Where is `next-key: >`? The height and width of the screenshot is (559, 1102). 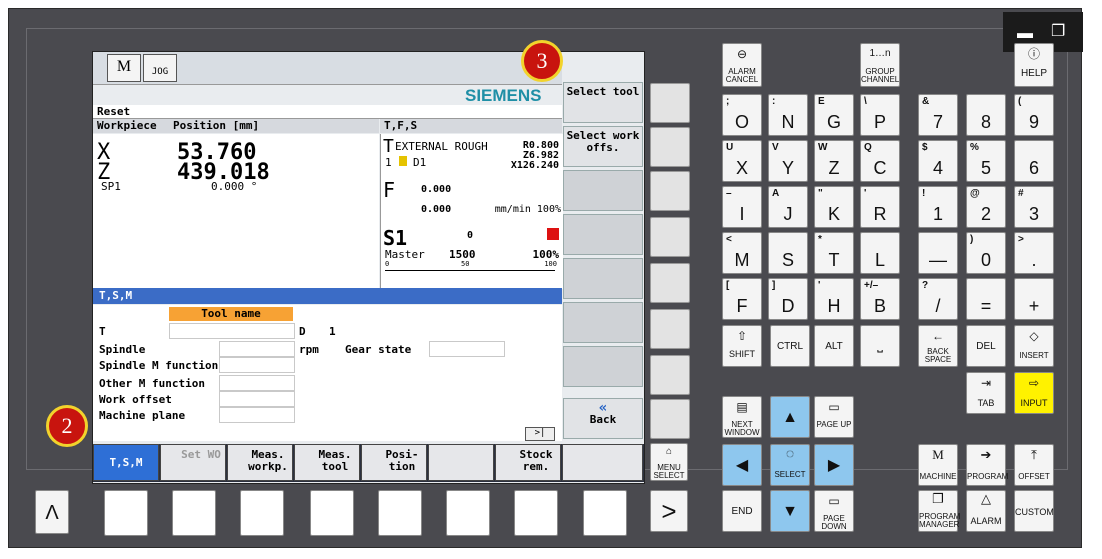
next-key: > is located at coordinates (669, 511).